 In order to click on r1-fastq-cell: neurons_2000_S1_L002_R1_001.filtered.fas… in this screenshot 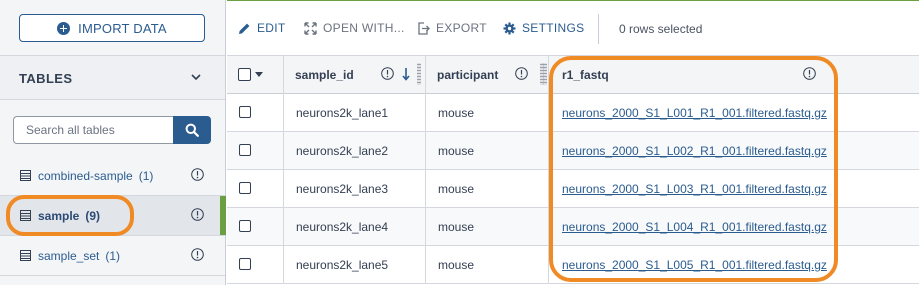, I will do `click(734, 151)`.